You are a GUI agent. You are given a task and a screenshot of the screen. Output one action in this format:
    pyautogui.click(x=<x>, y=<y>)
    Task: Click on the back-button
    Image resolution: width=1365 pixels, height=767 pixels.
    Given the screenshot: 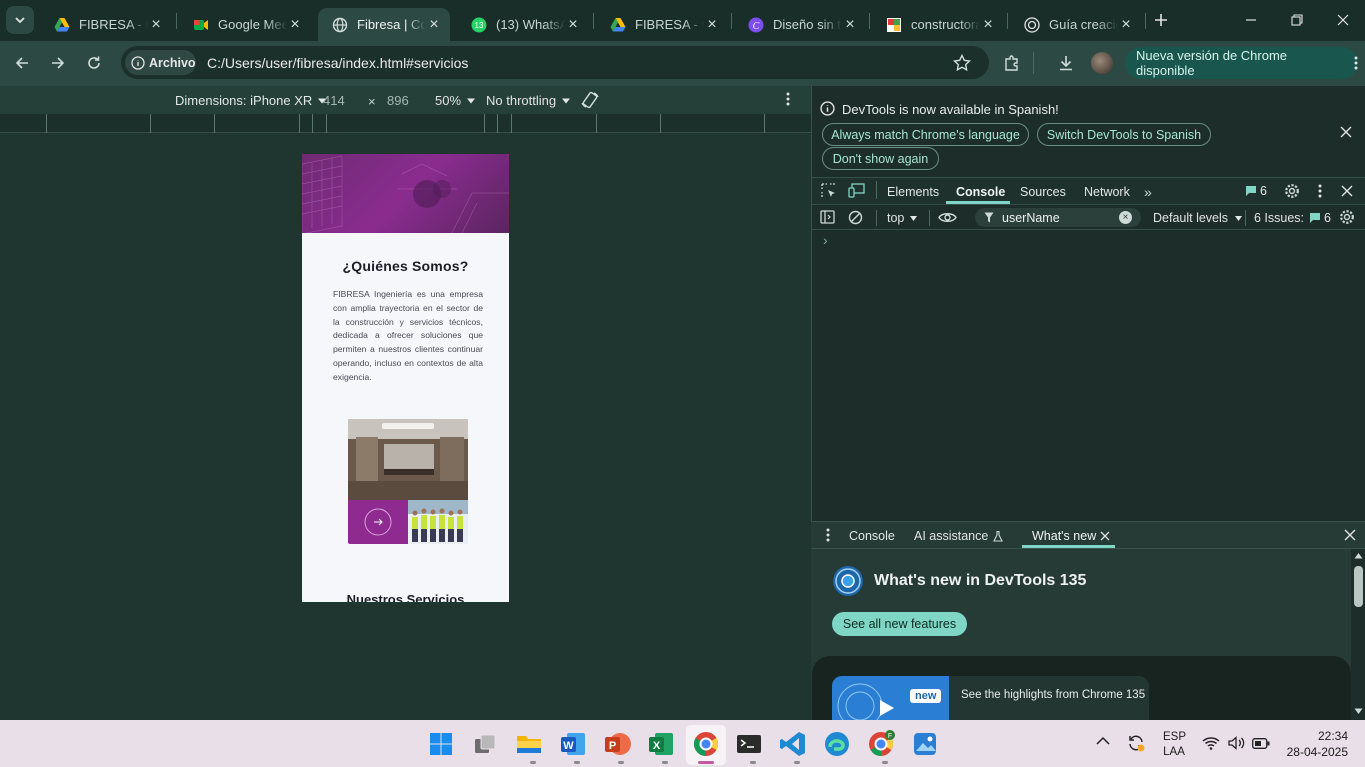 What is the action you would take?
    pyautogui.click(x=22, y=63)
    